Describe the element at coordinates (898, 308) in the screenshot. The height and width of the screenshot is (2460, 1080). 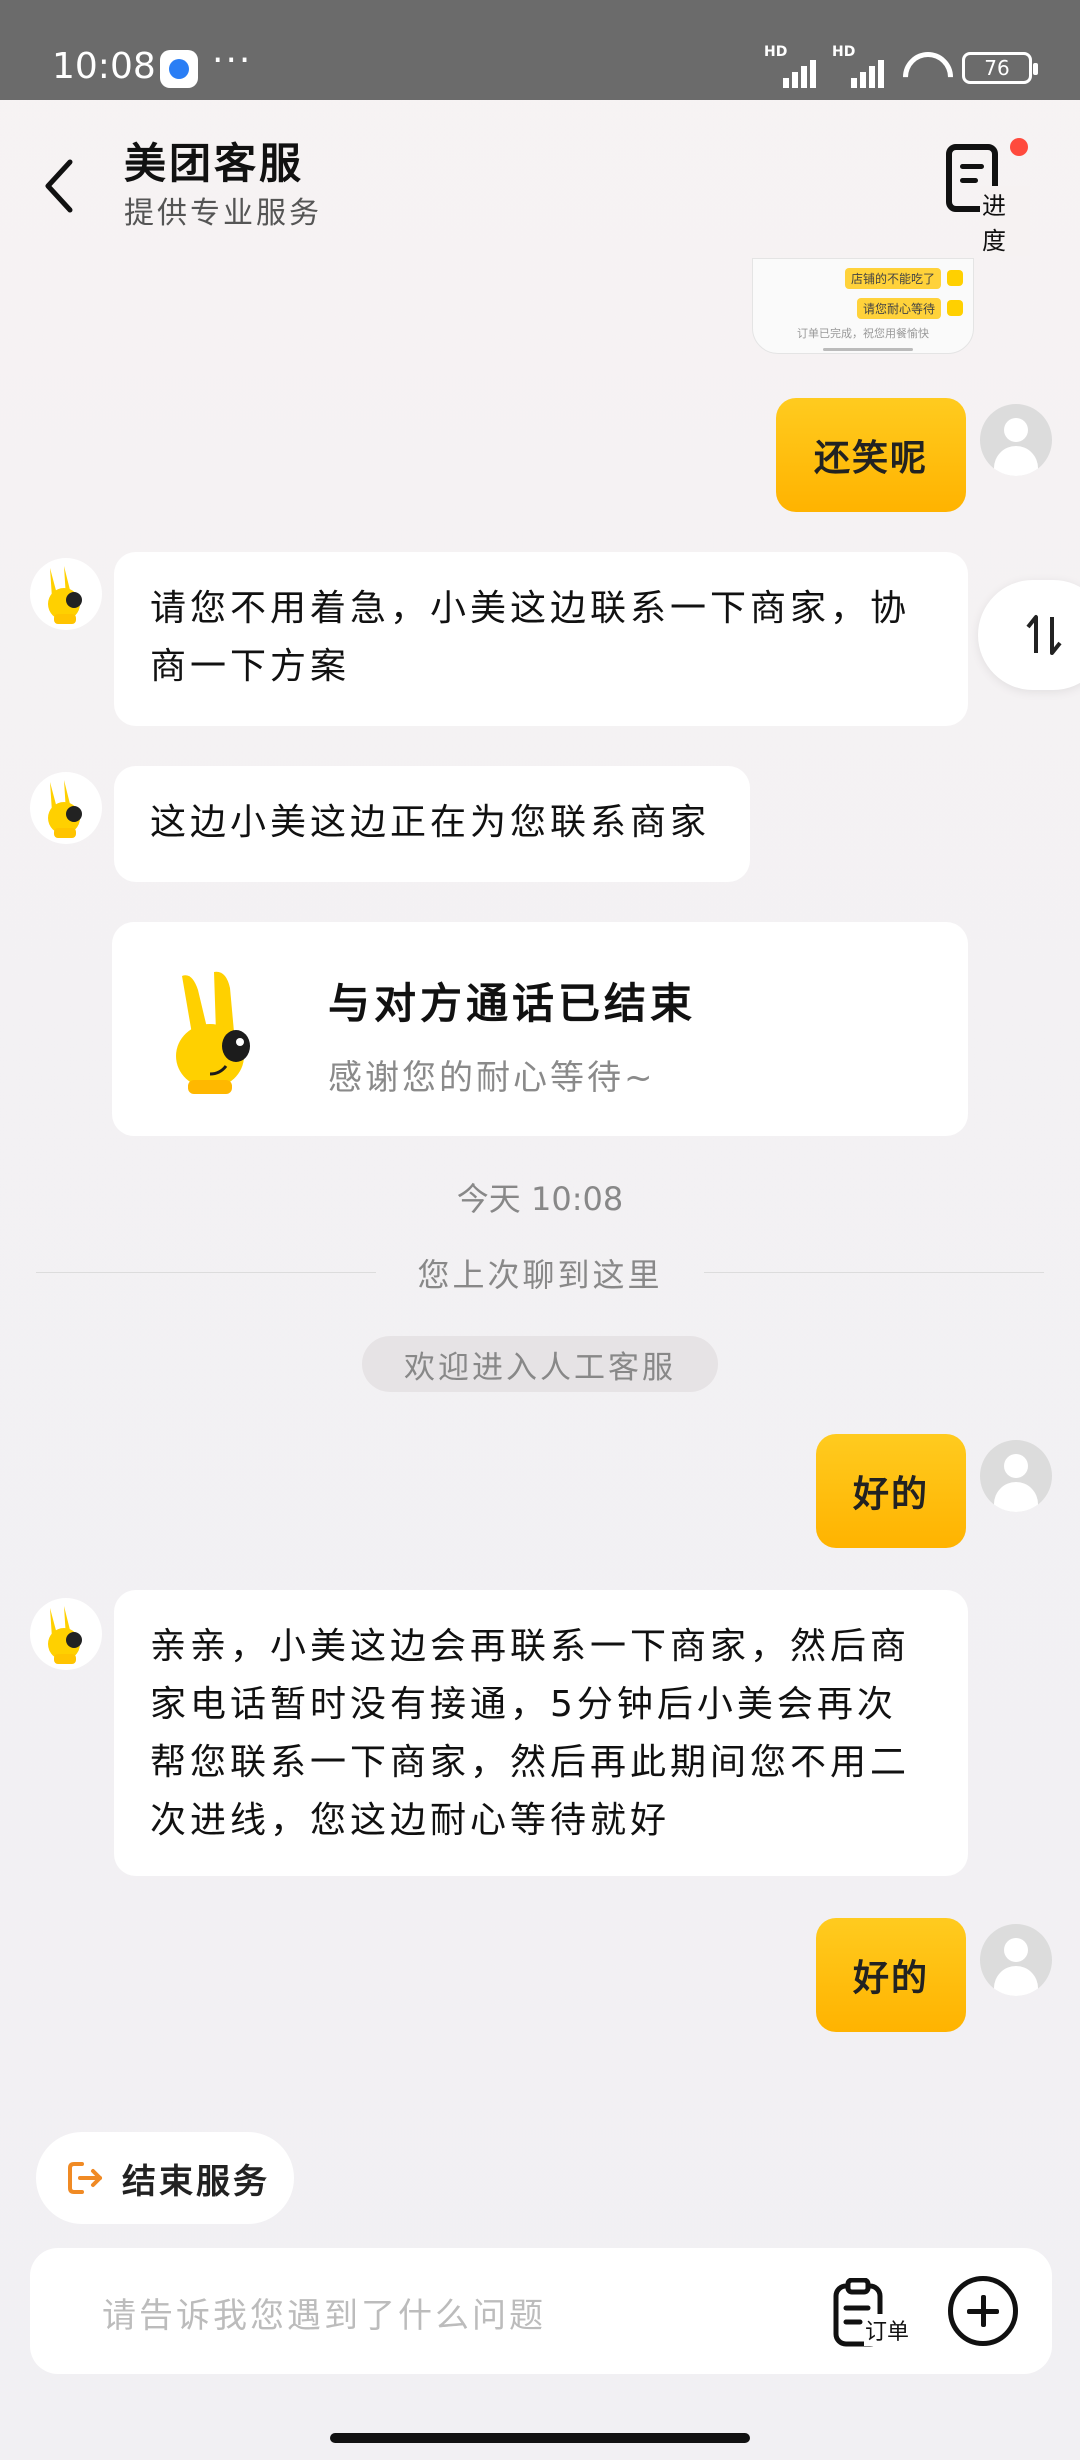
I see `thumb-text-2: 请您耐心等待` at that location.